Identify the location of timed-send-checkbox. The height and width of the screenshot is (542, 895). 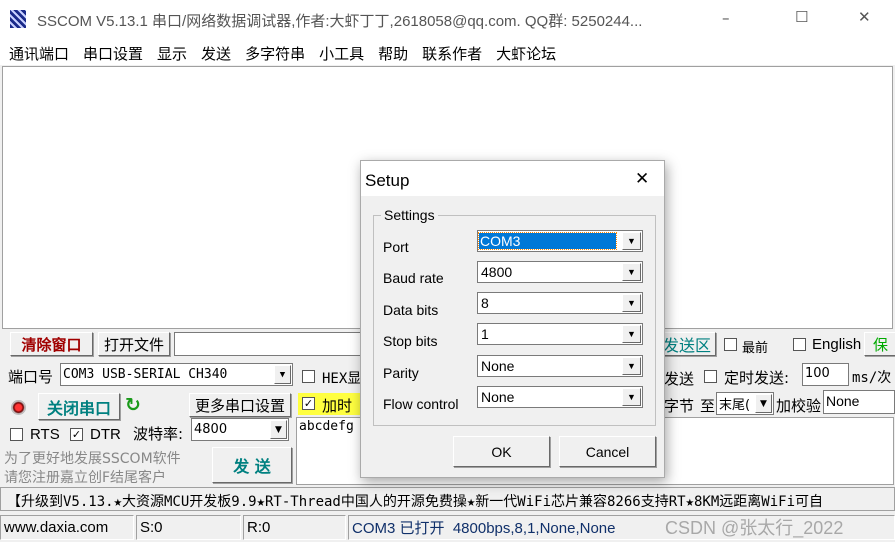
(710, 376).